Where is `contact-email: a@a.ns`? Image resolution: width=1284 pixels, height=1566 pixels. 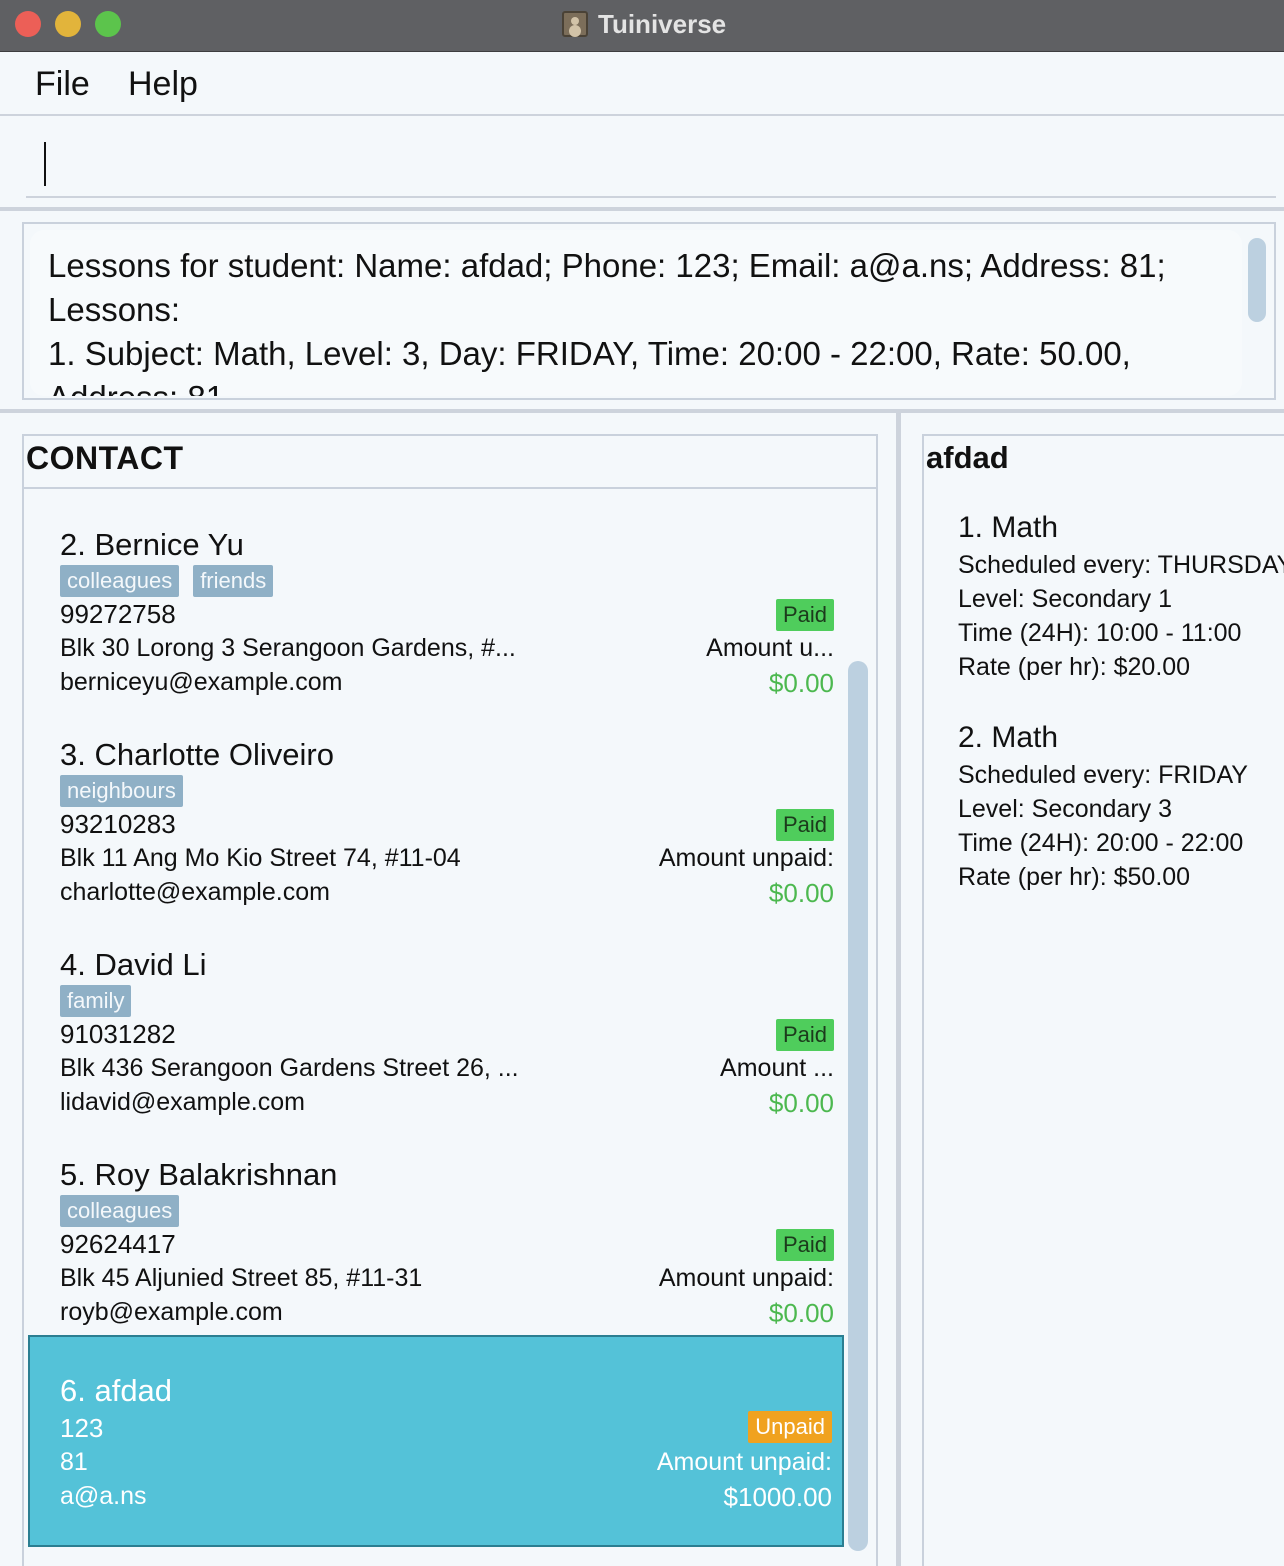 contact-email: a@a.ns is located at coordinates (103, 1496).